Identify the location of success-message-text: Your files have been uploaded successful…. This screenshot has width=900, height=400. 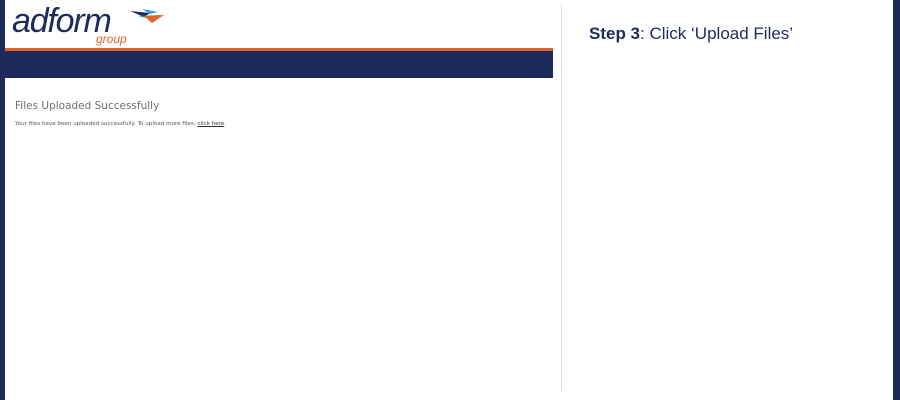
(106, 124).